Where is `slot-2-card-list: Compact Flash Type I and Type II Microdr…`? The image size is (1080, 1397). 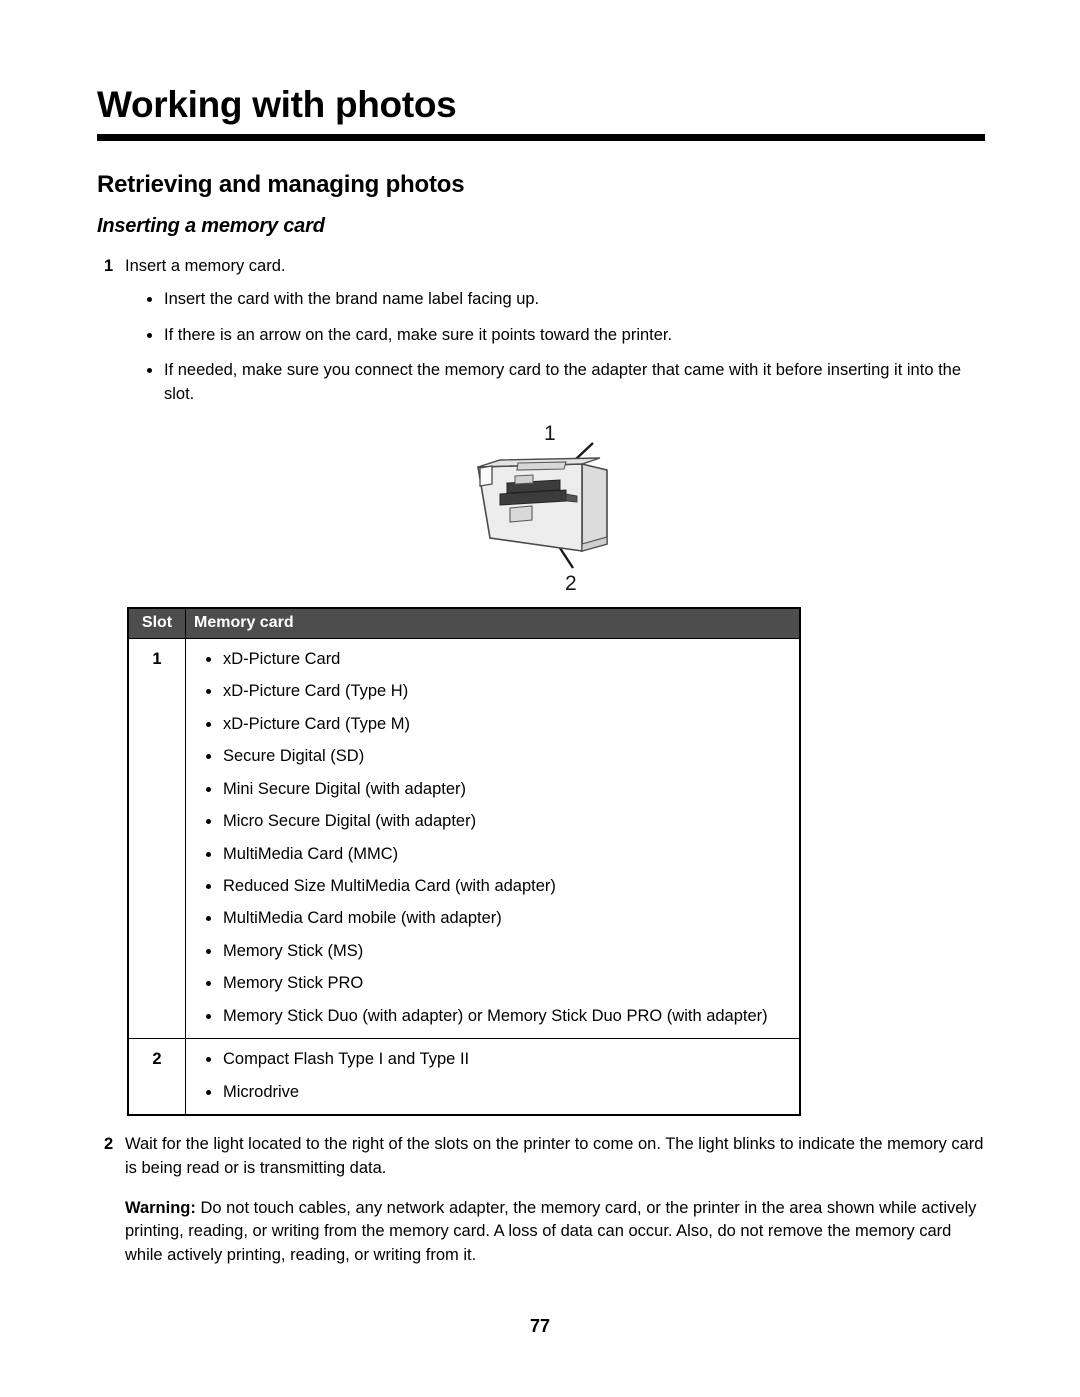
slot-2-card-list: Compact Flash Type I and Type II Microdr… is located at coordinates (492, 1076).